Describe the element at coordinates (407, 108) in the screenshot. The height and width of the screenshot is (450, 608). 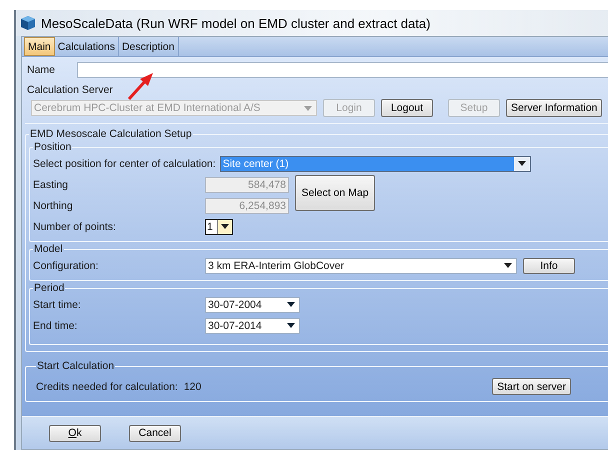
I see `server-button: Logout` at that location.